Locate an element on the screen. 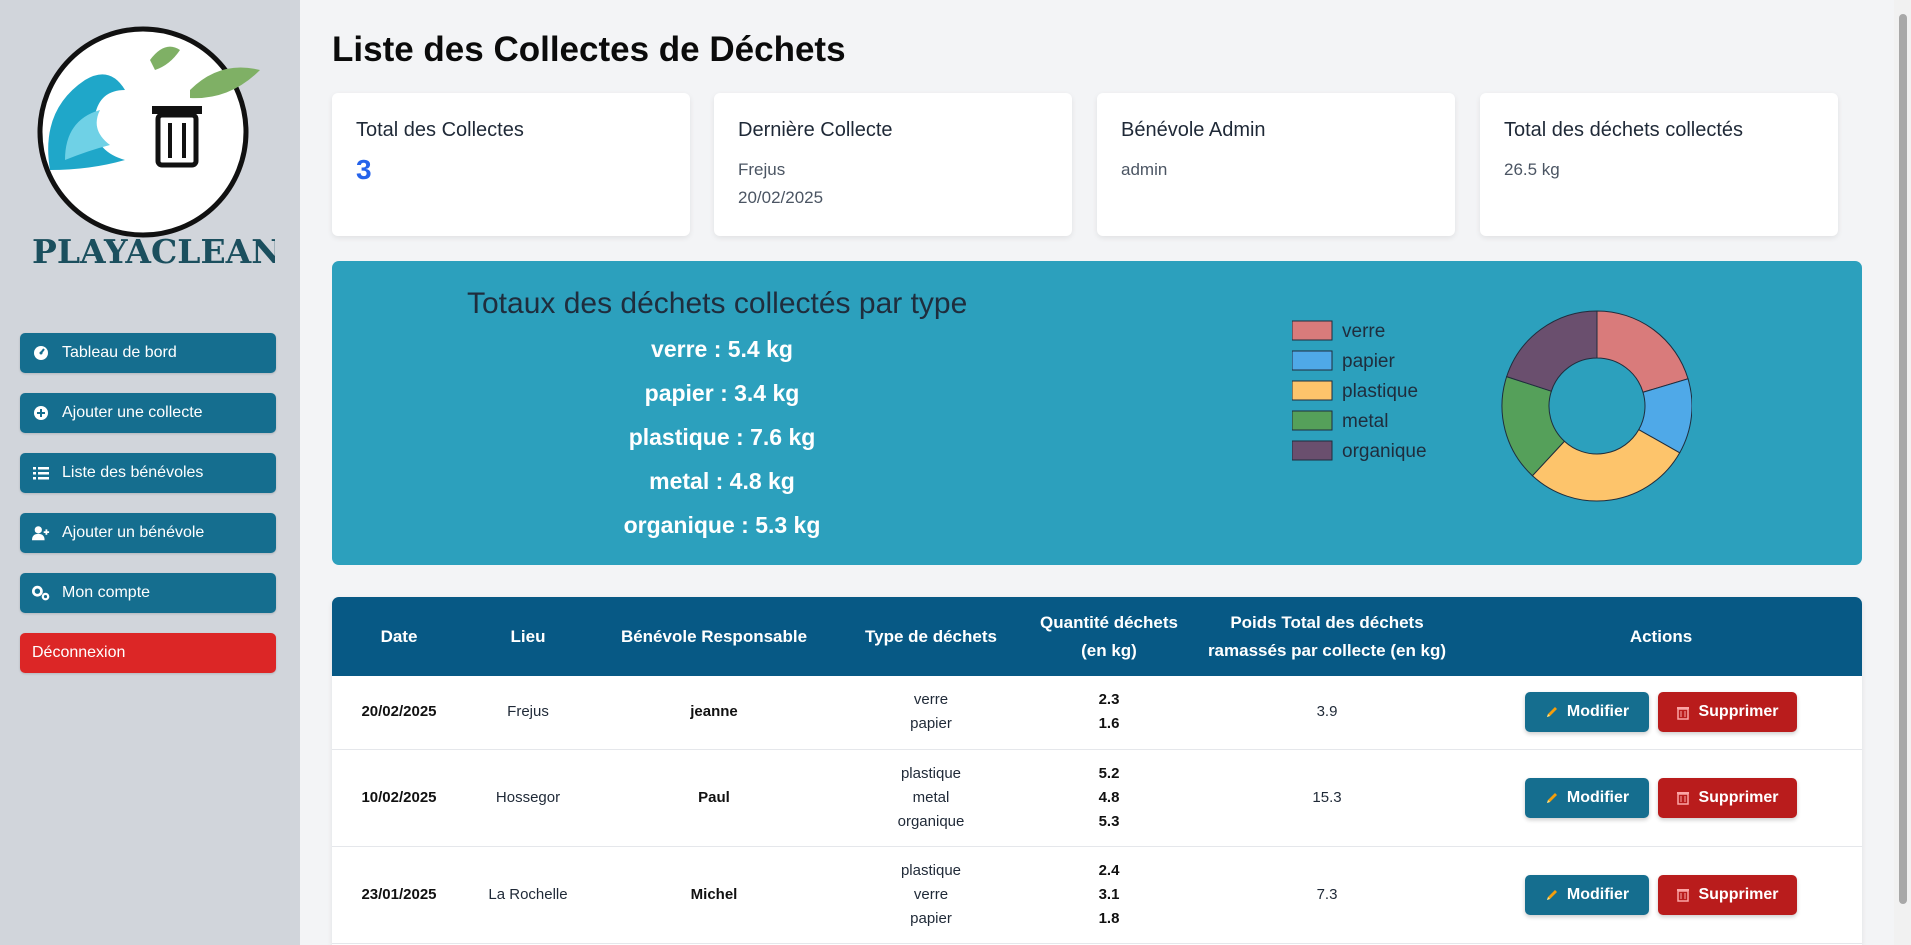  col-quantite: Quantité déchets (en kg) is located at coordinates (1109, 636).